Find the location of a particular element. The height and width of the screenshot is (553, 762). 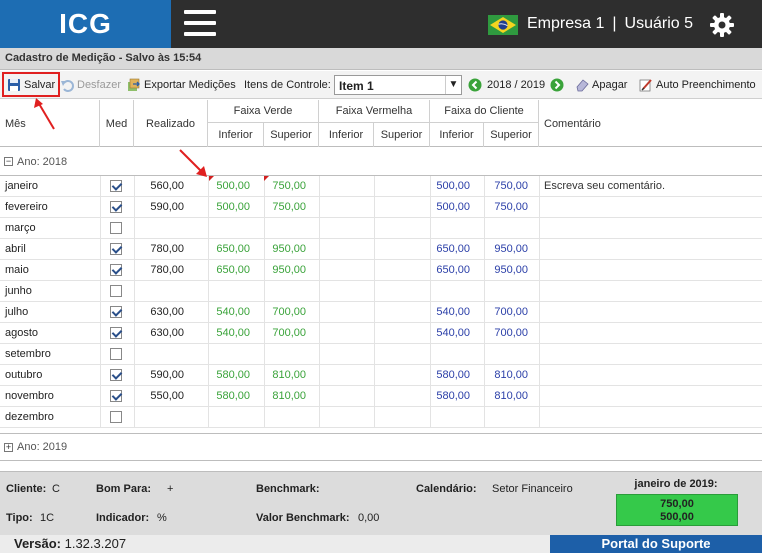

header-verde-superior: Superior is located at coordinates (291, 134).